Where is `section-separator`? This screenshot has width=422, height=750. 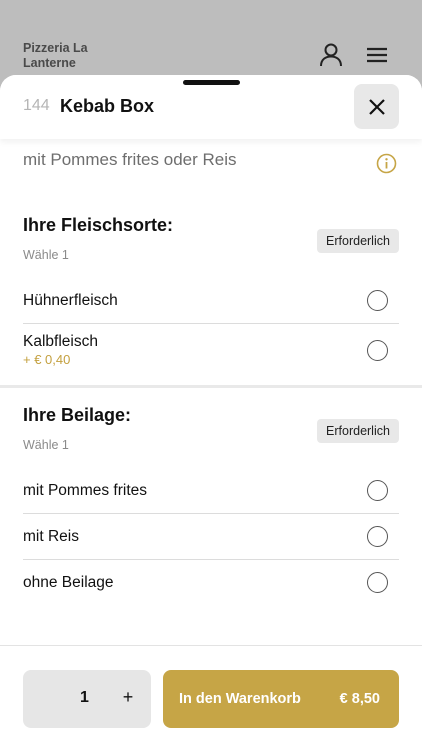 section-separator is located at coordinates (211, 386).